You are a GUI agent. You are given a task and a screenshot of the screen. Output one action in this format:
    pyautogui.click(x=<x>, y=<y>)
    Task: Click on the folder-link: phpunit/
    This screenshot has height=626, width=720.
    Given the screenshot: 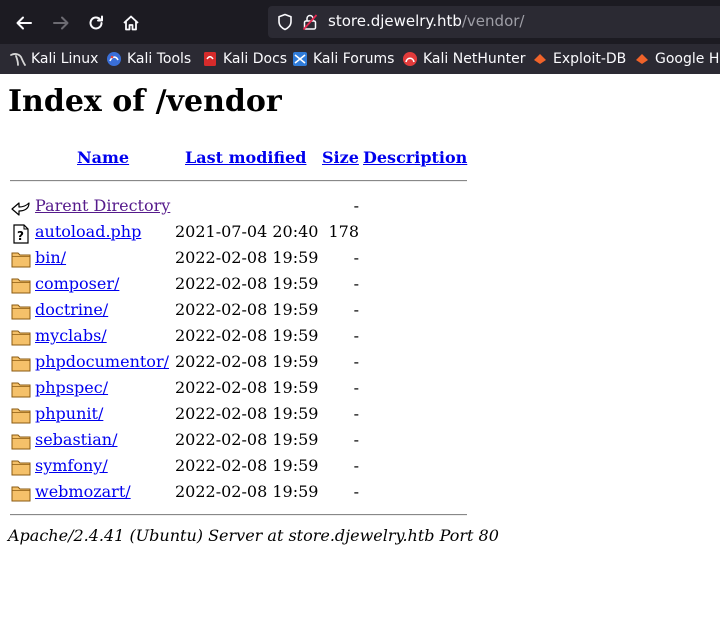 What is the action you would take?
    pyautogui.click(x=69, y=413)
    